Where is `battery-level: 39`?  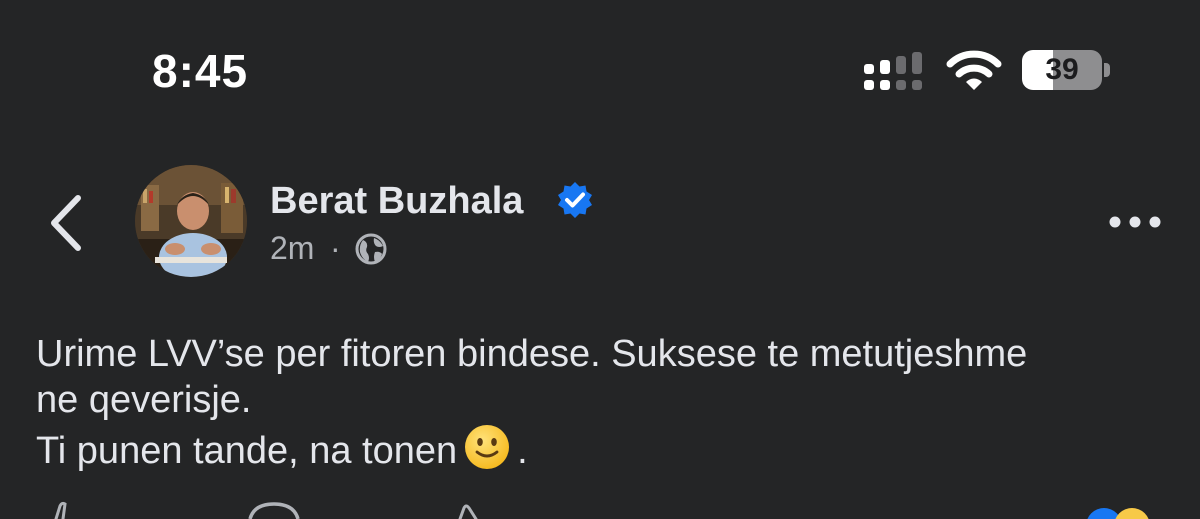
battery-level: 39 is located at coordinates (1062, 69).